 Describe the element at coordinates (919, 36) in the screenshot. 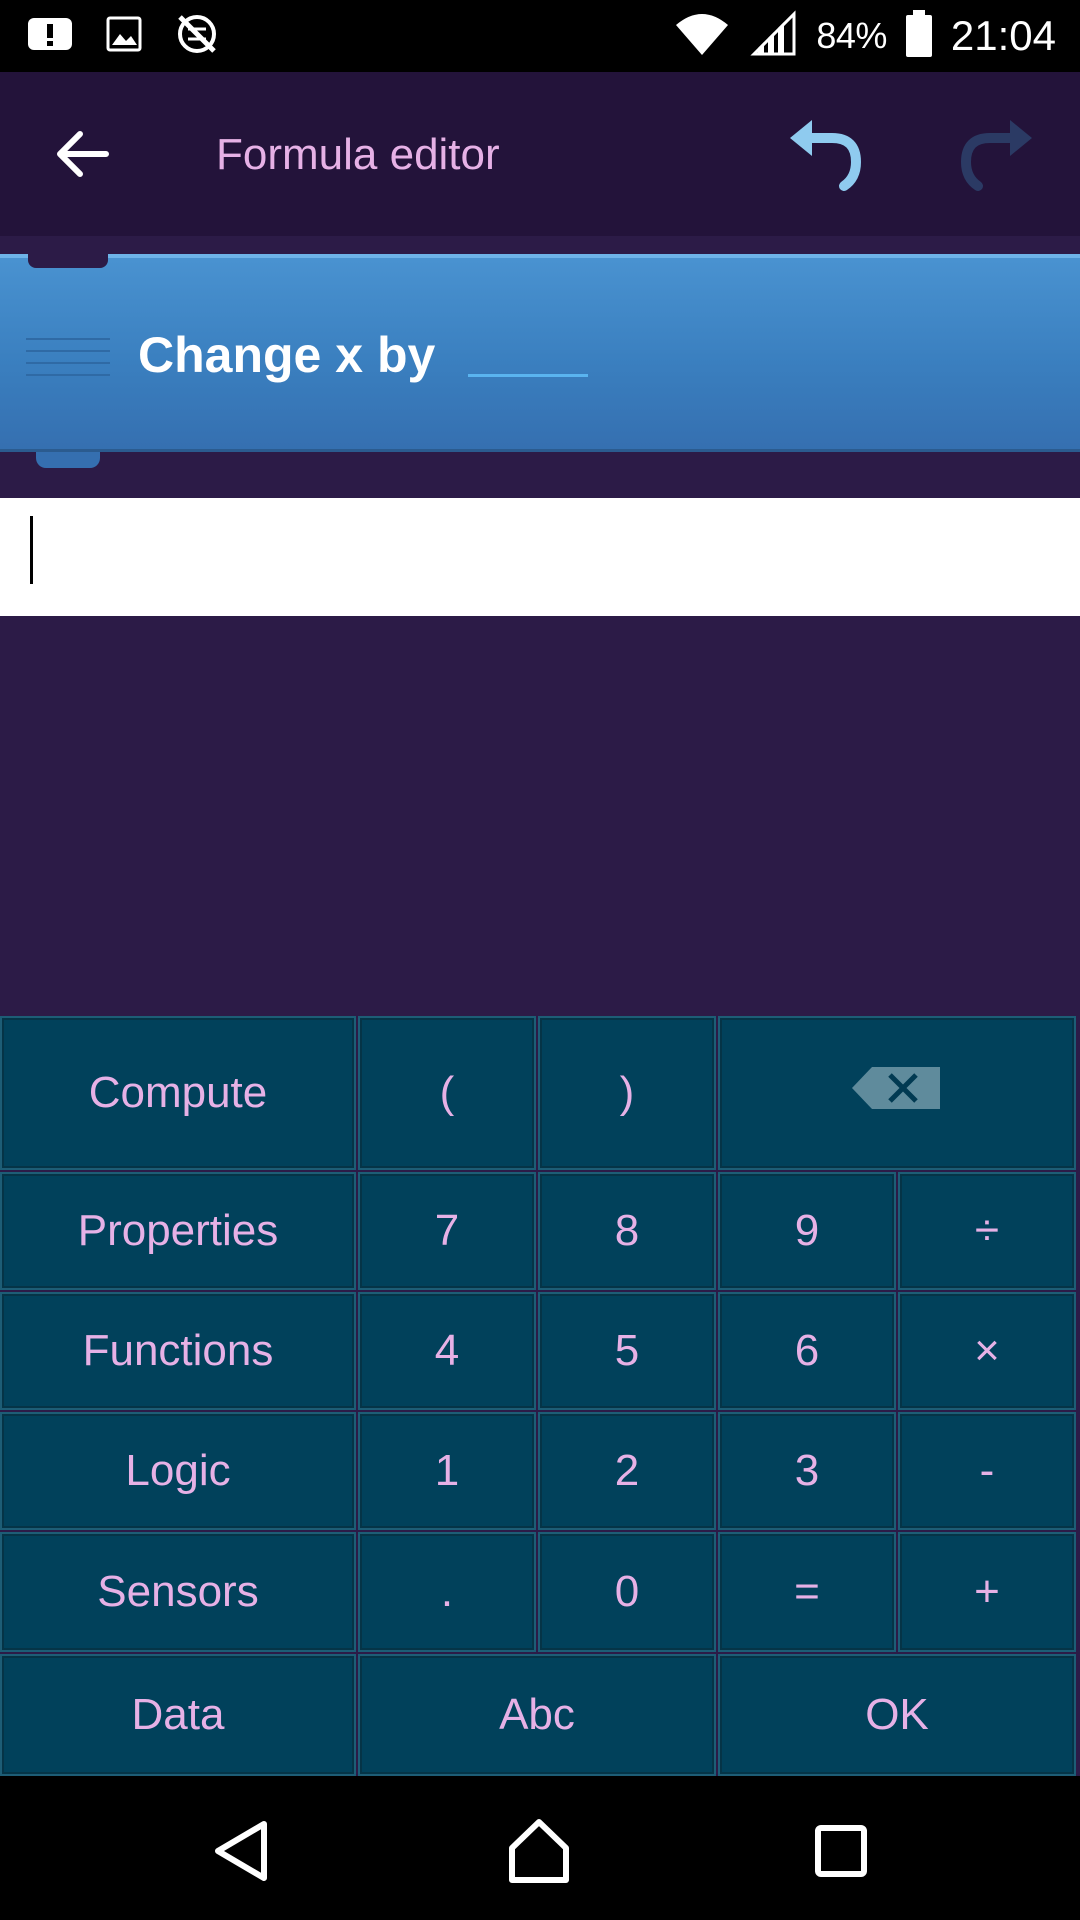

I see `battery-icon` at that location.